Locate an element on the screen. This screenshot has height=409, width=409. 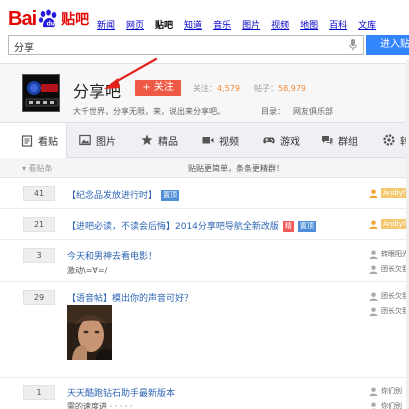
directory-label: 目录： is located at coordinates (273, 111).